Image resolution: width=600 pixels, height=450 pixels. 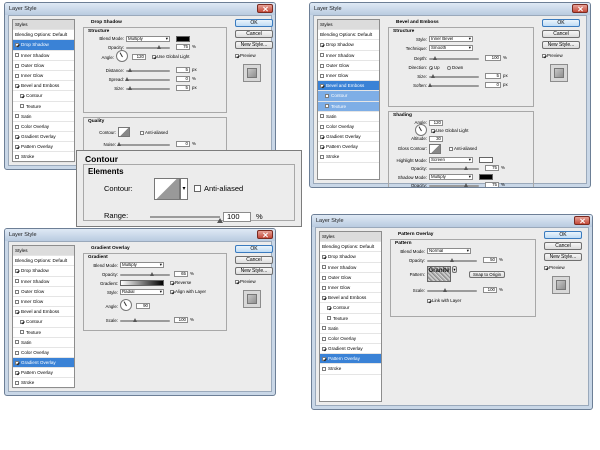 What do you see at coordinates (493, 85) in the screenshot?
I see `soften-input: 0` at bounding box center [493, 85].